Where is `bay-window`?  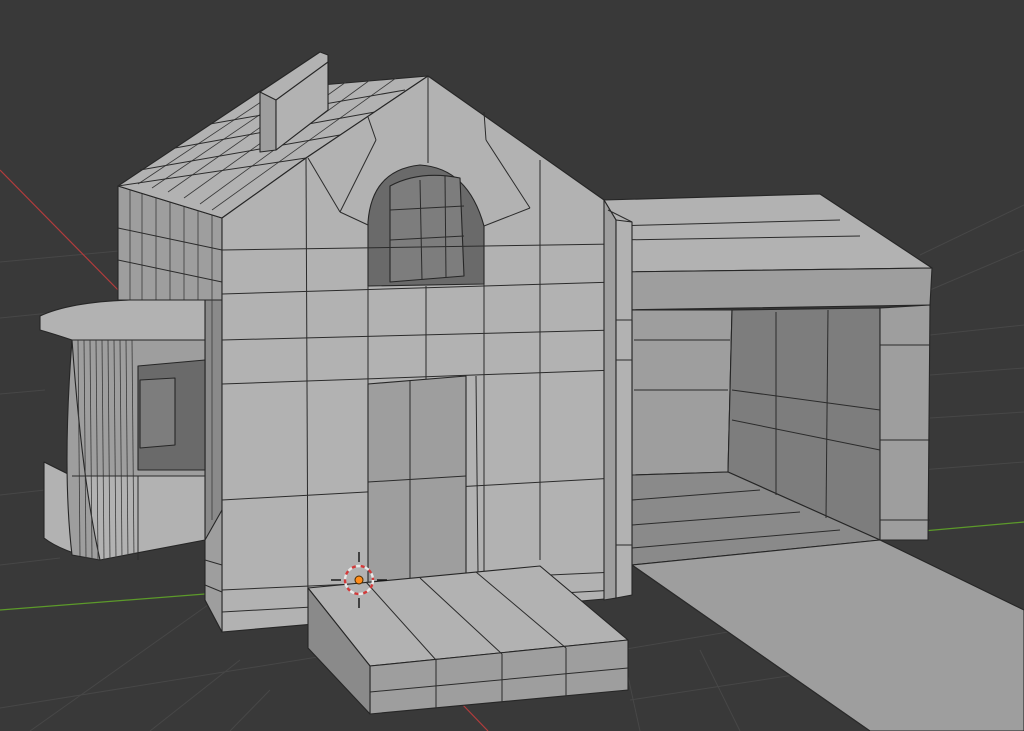
bay-window is located at coordinates (122, 430).